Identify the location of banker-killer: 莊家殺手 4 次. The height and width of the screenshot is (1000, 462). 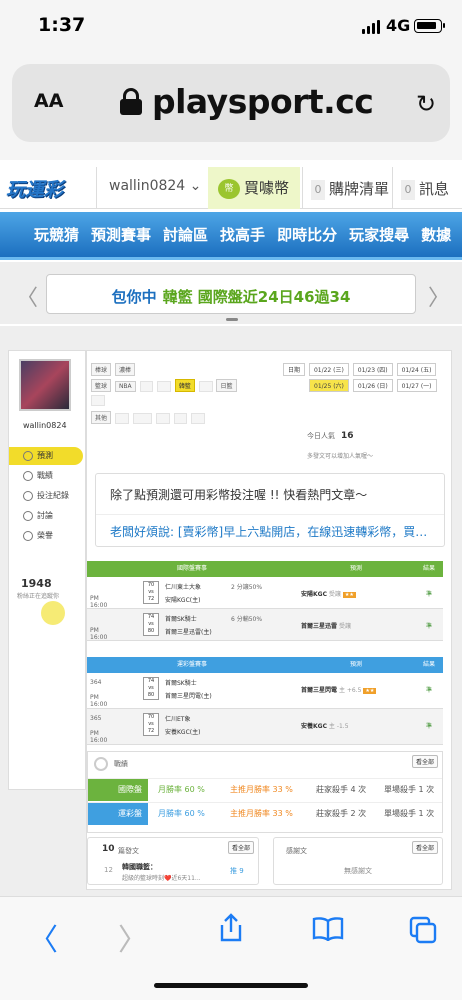
(341, 789).